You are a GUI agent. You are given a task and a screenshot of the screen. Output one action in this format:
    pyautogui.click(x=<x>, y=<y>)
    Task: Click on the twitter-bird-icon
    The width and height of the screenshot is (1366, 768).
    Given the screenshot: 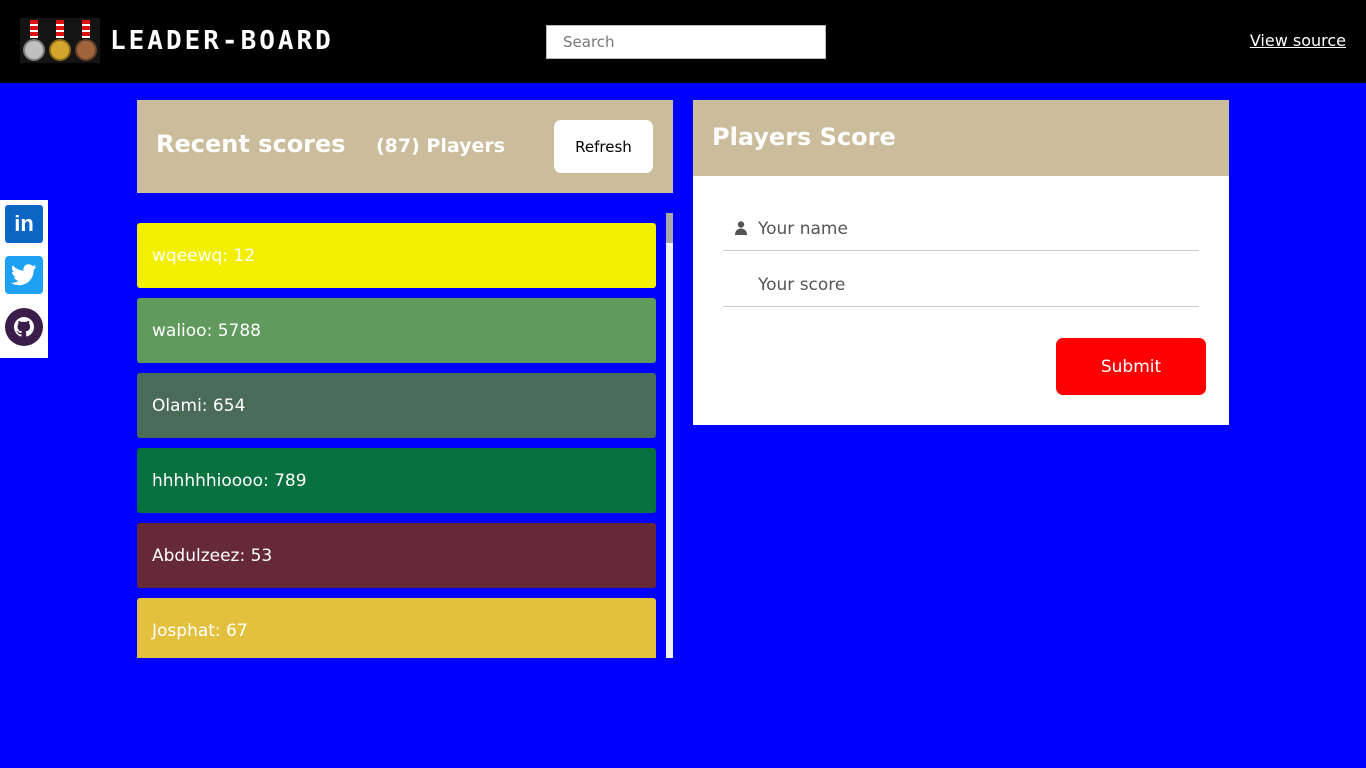 What is the action you would take?
    pyautogui.click(x=24, y=275)
    